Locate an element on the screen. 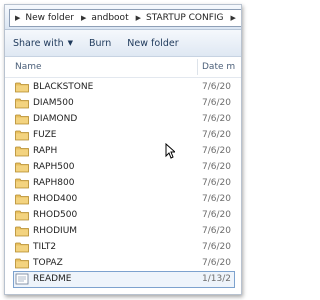 The height and width of the screenshot is (300, 320). file-row: RAPH 7/6/20 is located at coordinates (123, 151).